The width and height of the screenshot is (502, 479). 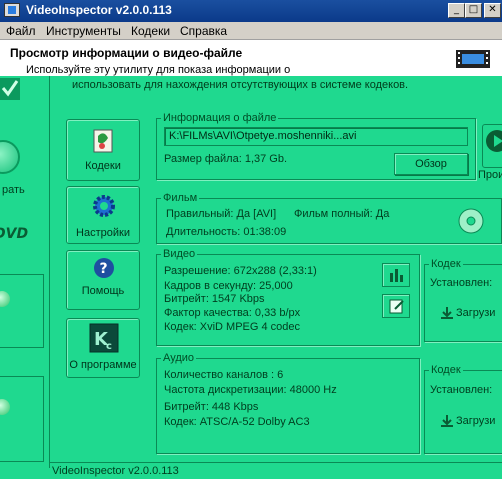 I want to click on nav-about-button: K c О программе, so click(x=103, y=348).